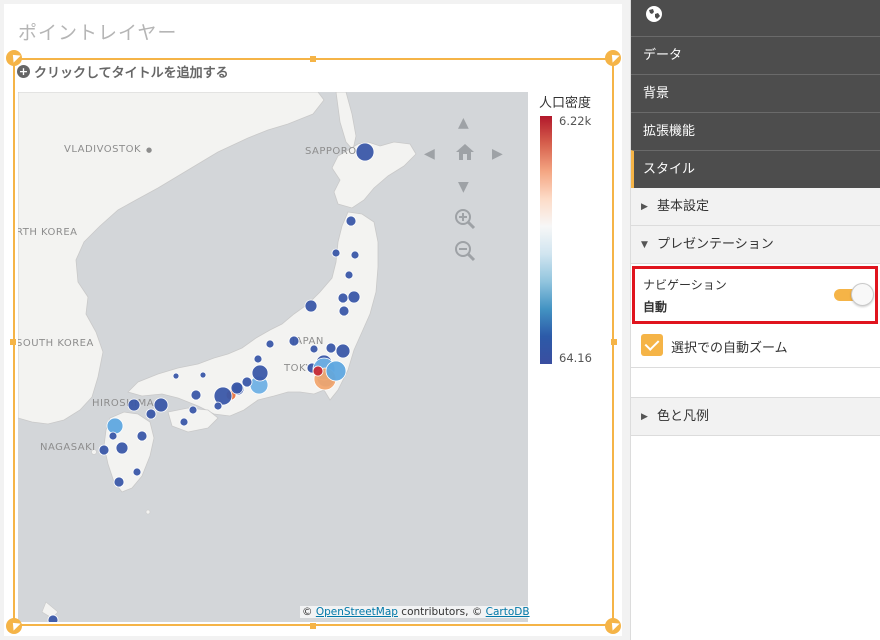 This screenshot has width=880, height=640. What do you see at coordinates (313, 626) in the screenshot?
I see `resize-handle-bottom` at bounding box center [313, 626].